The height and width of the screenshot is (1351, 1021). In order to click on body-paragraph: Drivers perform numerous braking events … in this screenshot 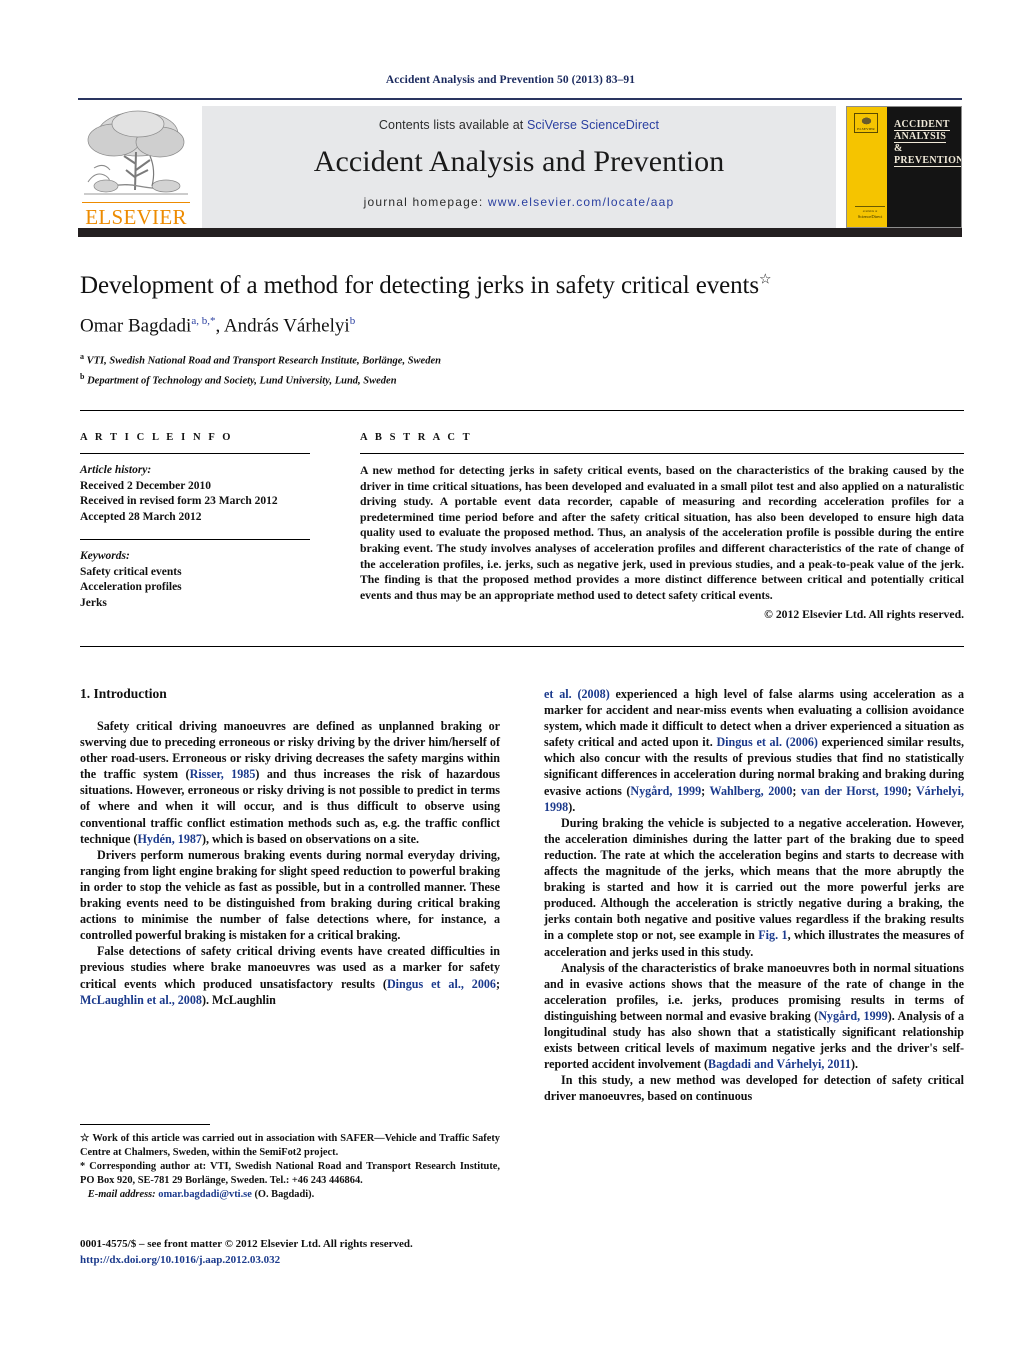, I will do `click(290, 895)`.